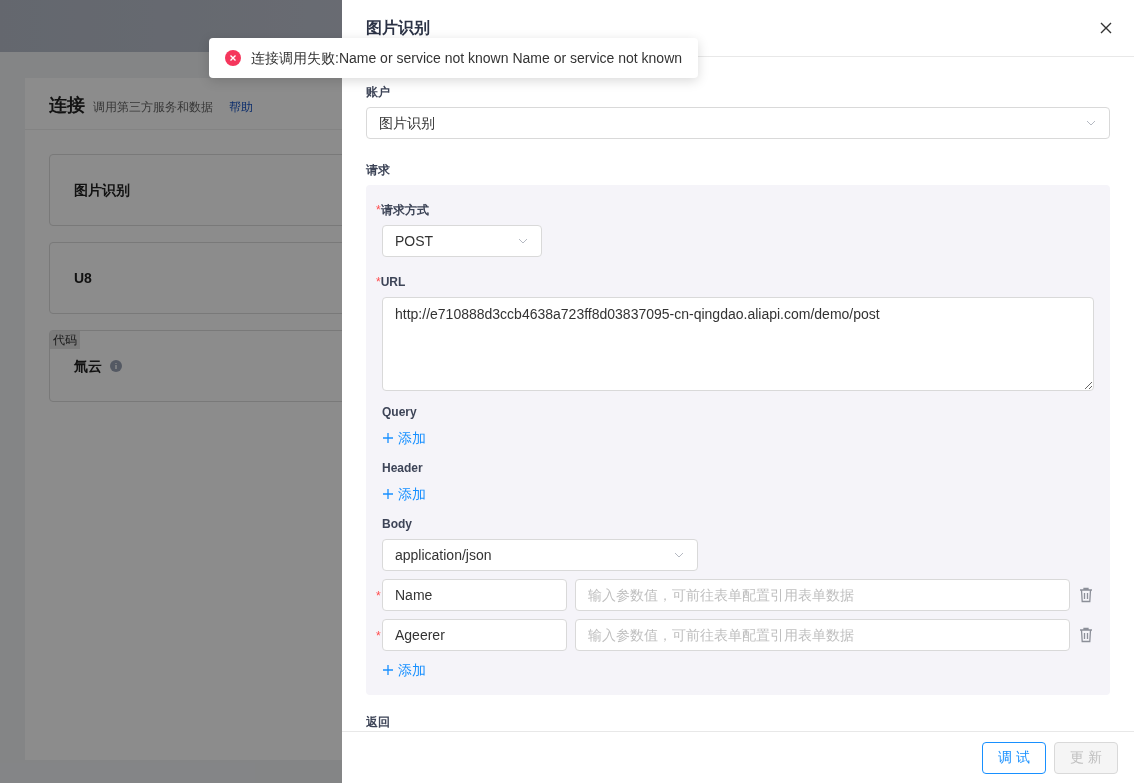 The image size is (1134, 783). I want to click on field-label: 请求方式, so click(404, 210).